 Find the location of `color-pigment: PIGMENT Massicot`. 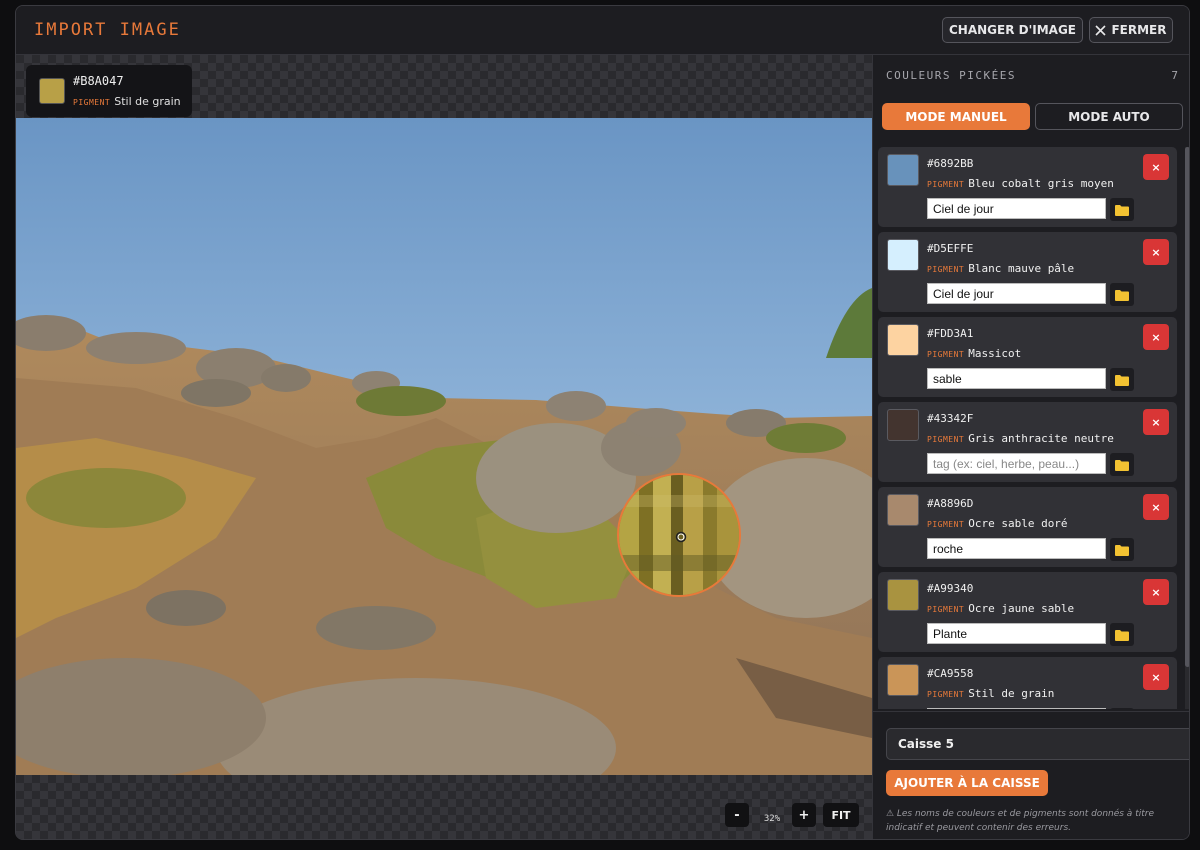

color-pigment: PIGMENT Massicot is located at coordinates (974, 353).